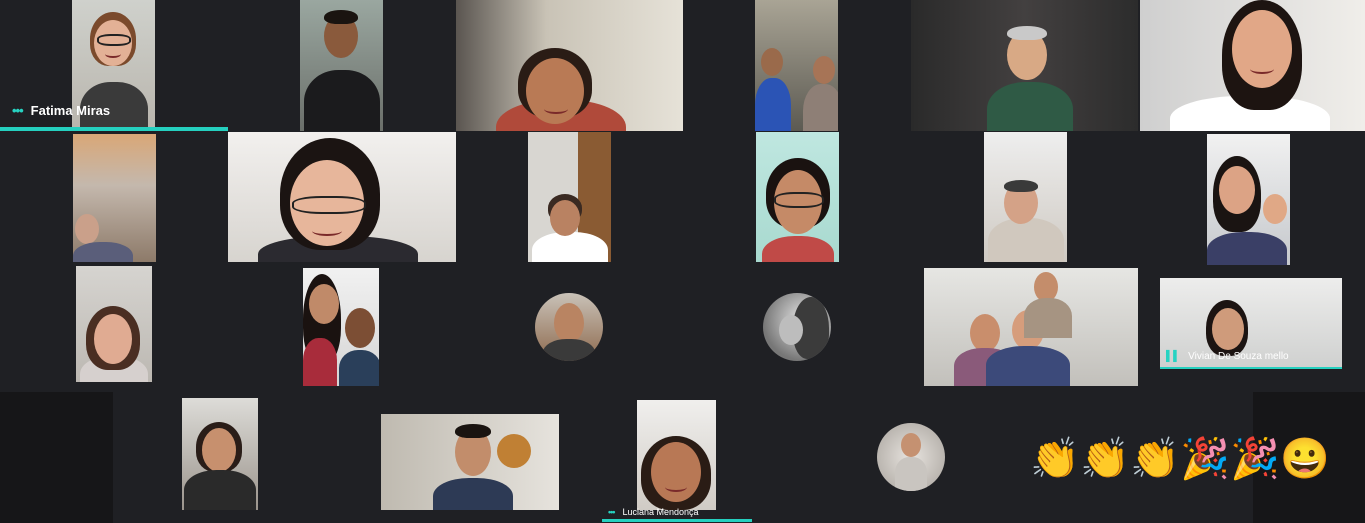 This screenshot has width=1365, height=523. I want to click on reaction-row: 👏 👏 👏 🎉 🎉 😀, so click(1180, 459).